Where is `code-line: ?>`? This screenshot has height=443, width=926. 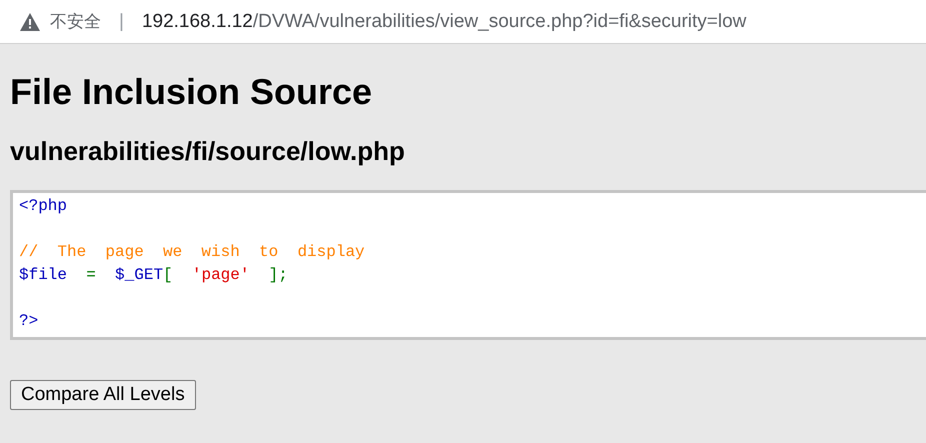
code-line: ?> is located at coordinates (29, 321).